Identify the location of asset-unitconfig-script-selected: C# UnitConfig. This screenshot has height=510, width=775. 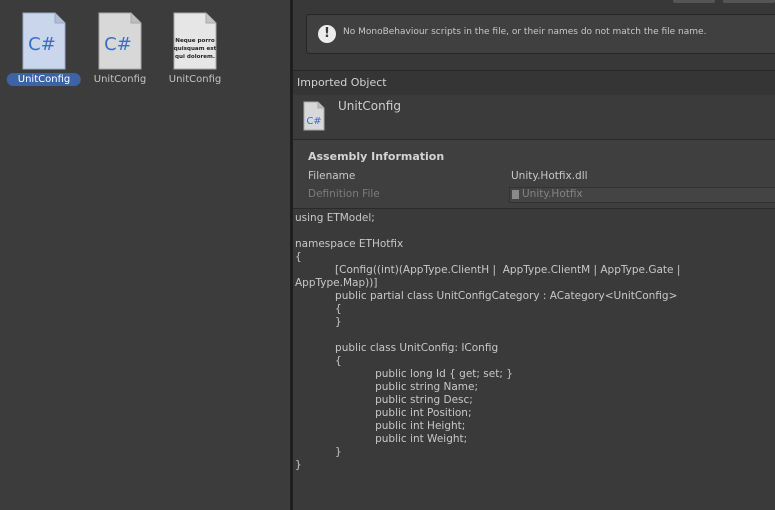
(44, 50).